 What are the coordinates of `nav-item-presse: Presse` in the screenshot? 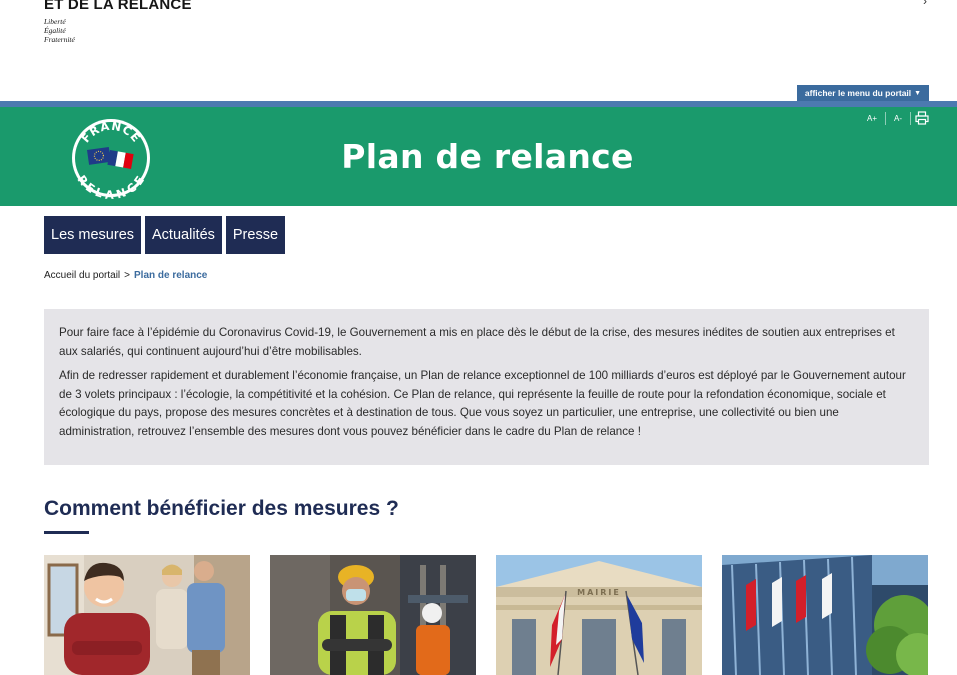 It's located at (255, 235).